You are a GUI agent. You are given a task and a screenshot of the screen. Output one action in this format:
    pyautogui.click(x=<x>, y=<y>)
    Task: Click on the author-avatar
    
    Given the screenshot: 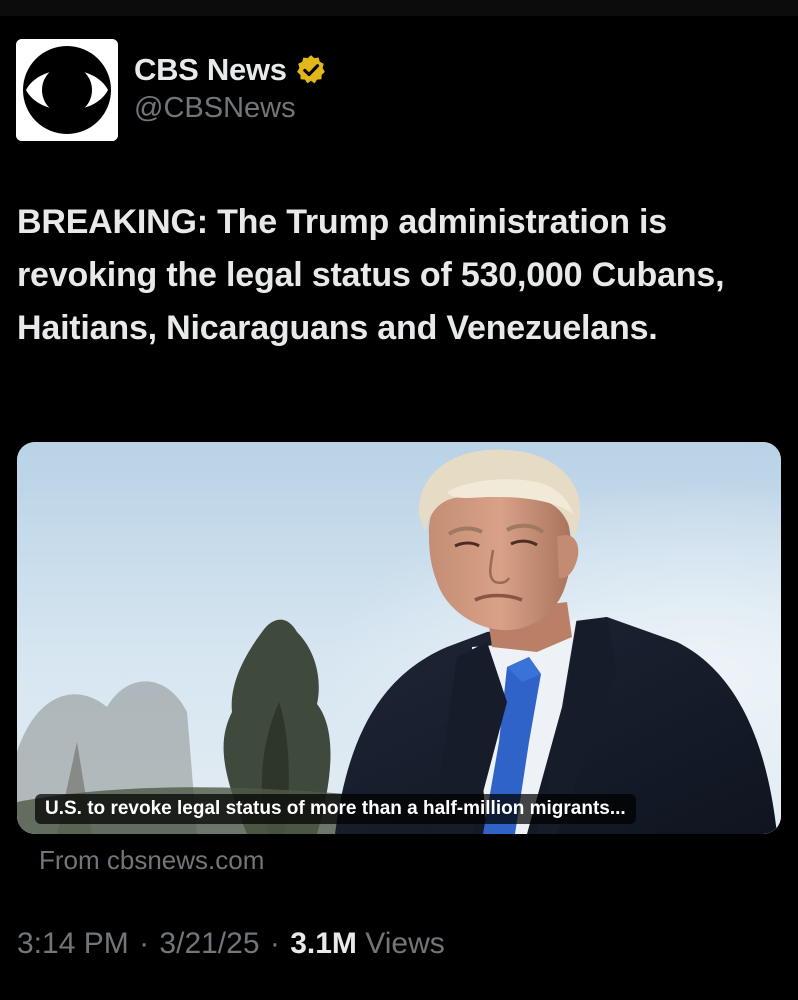 What is the action you would take?
    pyautogui.click(x=67, y=90)
    